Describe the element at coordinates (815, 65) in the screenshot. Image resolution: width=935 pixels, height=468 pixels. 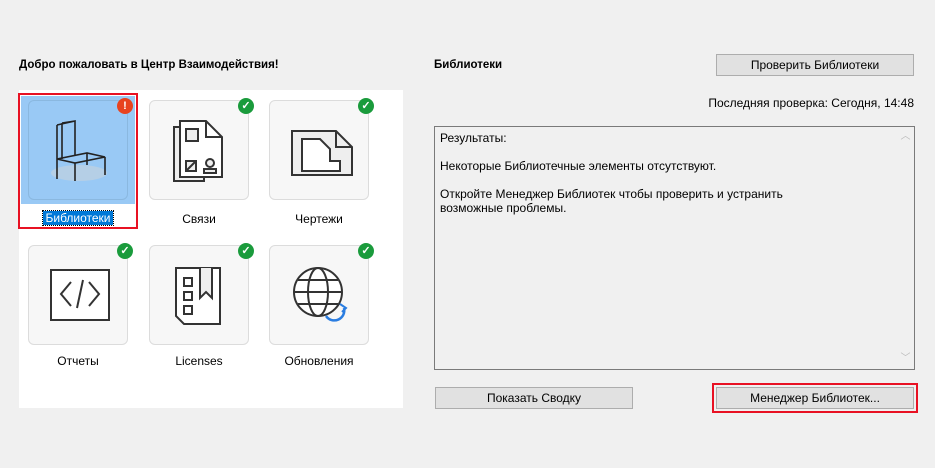
I see `check-libraries-button: Проверить Библиотеки` at that location.